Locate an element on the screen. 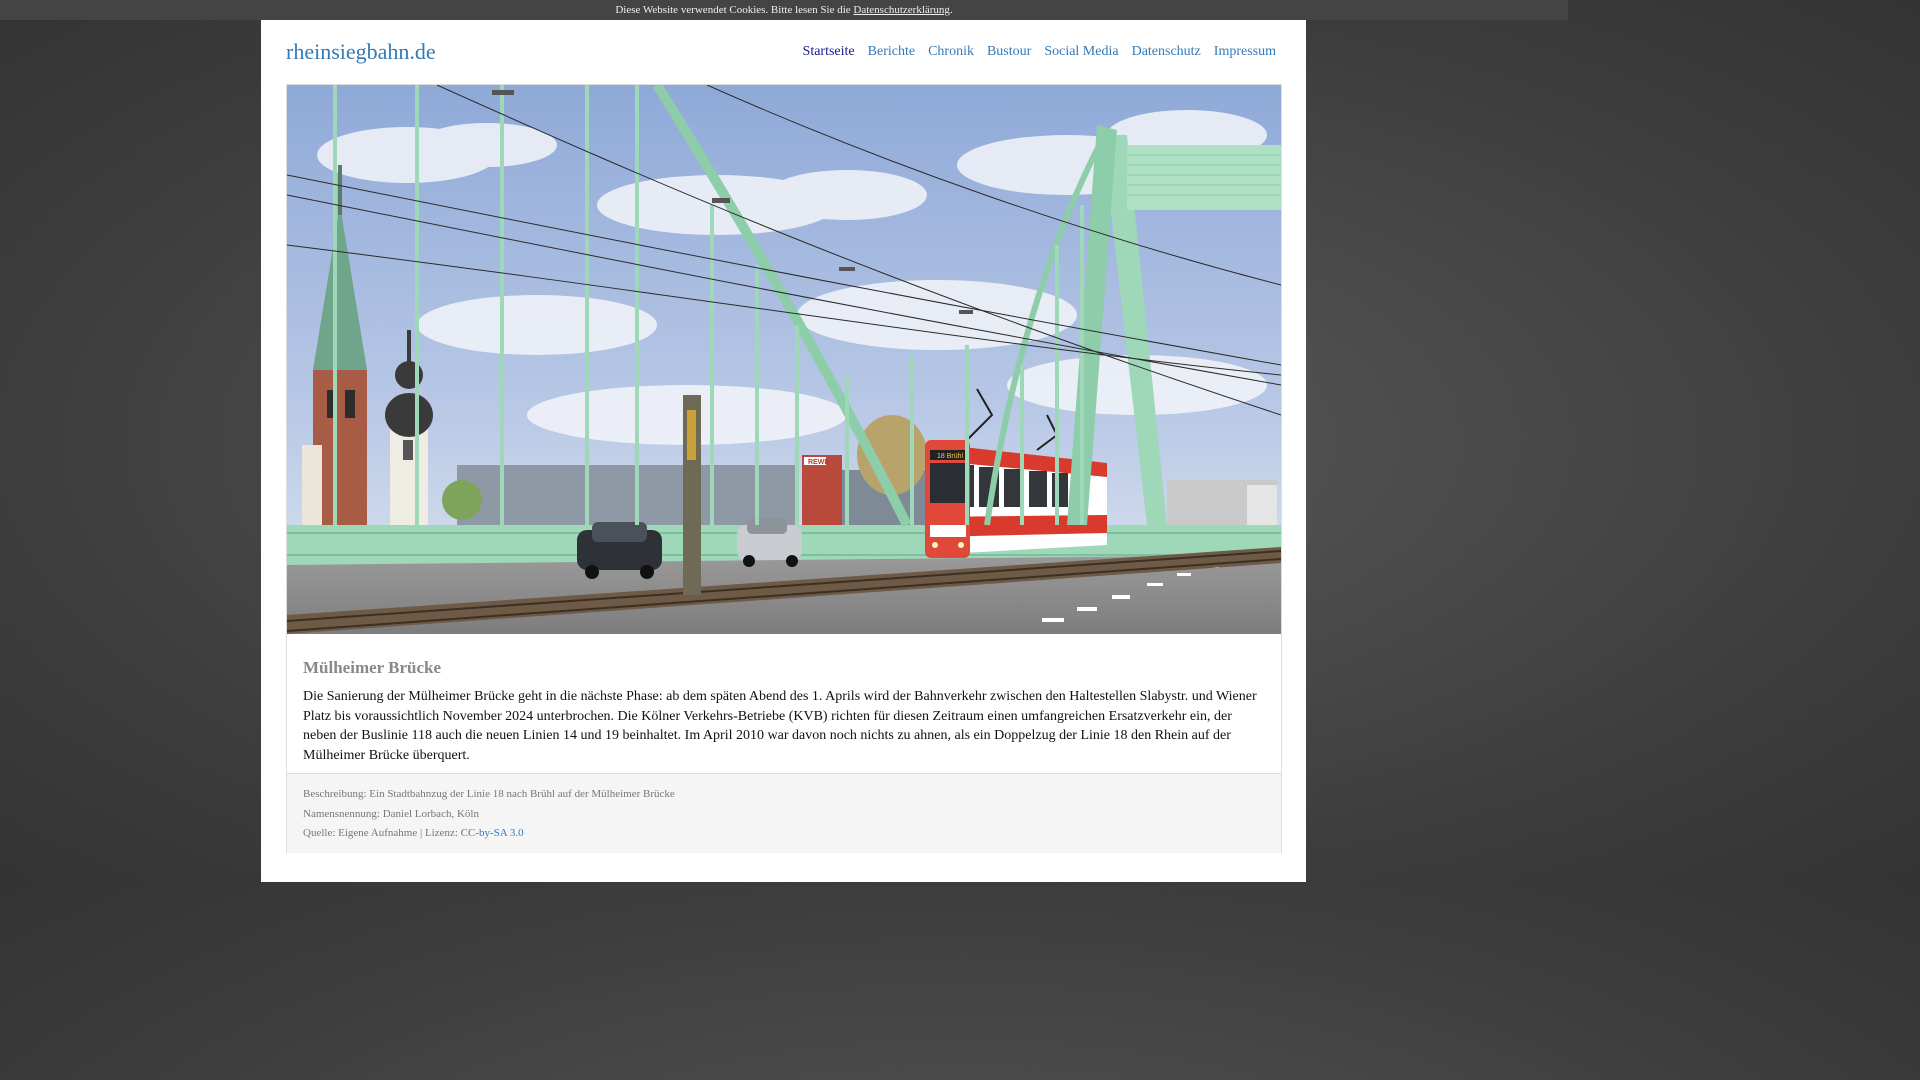  nav-item-chronik: Chronik is located at coordinates (951, 52).